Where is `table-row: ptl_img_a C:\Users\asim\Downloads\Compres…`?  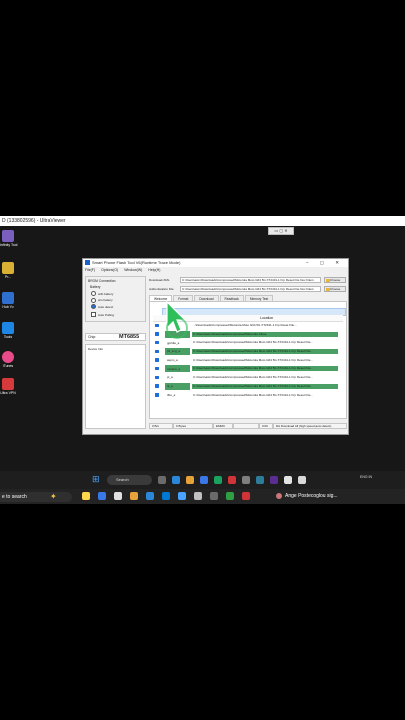 table-row: ptl_img_a C:\Users\asim\Downloads\Compres… is located at coordinates (248, 351).